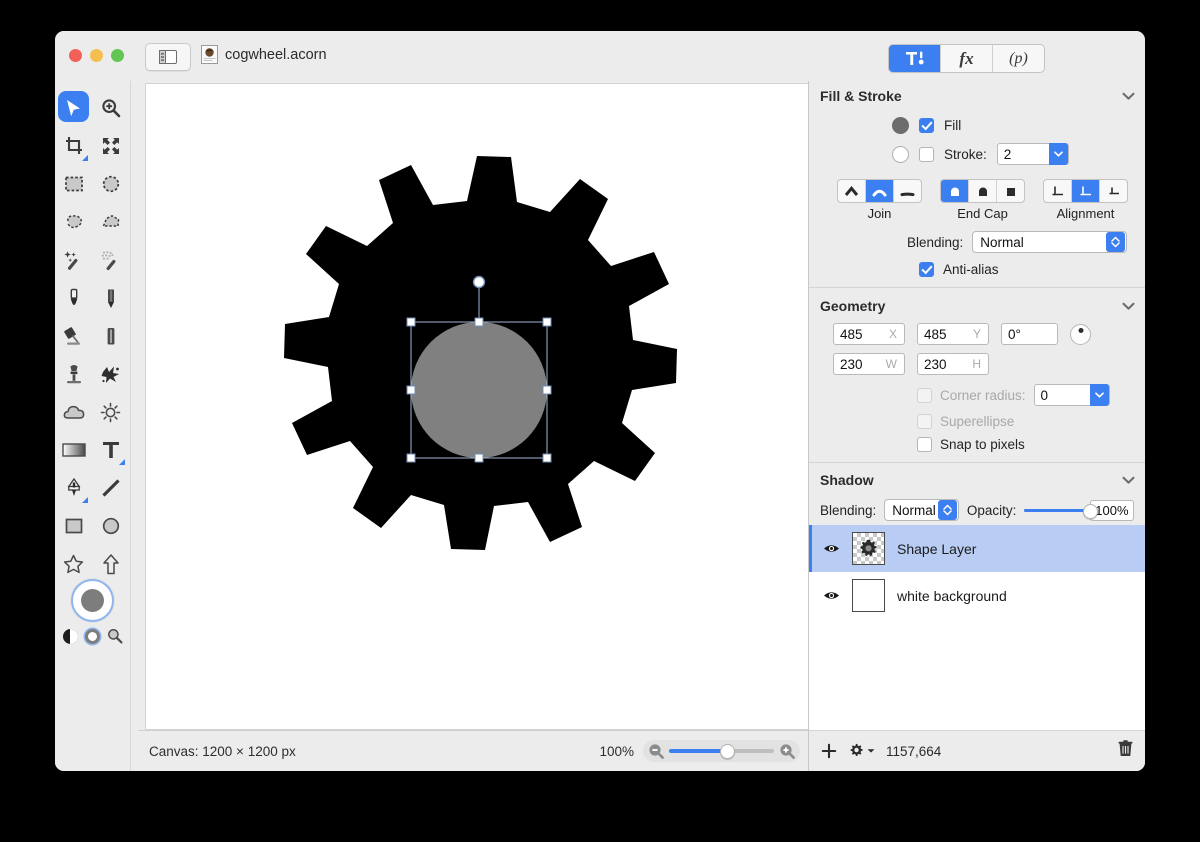 This screenshot has width=1200, height=842. Describe the element at coordinates (868, 548) in the screenshot. I see `gear-icon` at that location.